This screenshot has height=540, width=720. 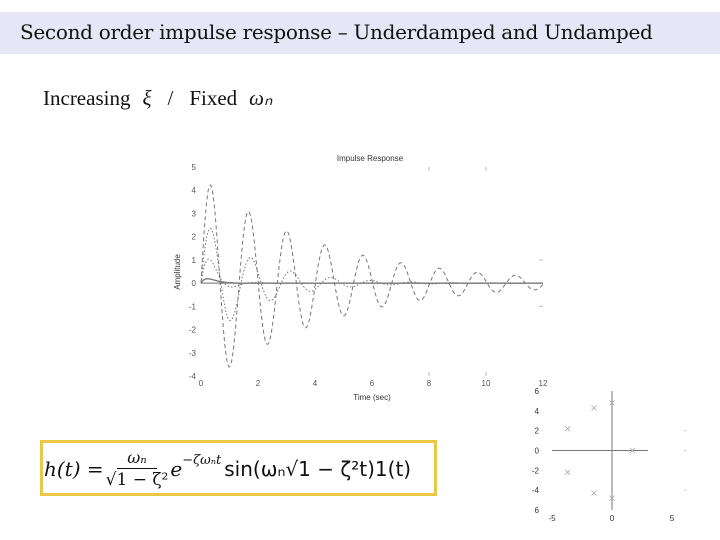 What do you see at coordinates (201, 383) in the screenshot?
I see `x-tick-label: 0` at bounding box center [201, 383].